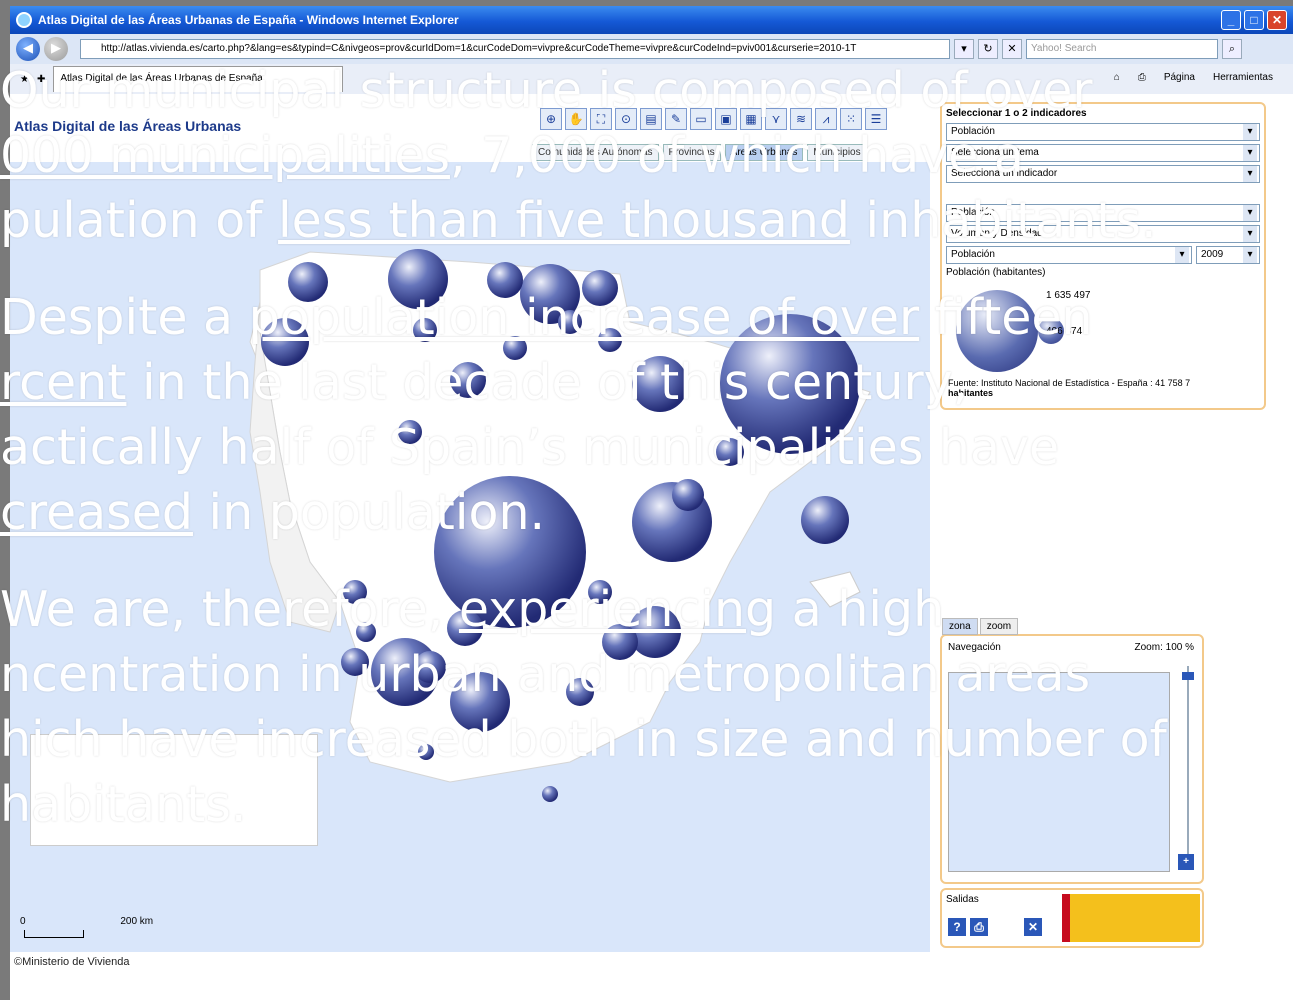 The height and width of the screenshot is (1000, 1293). I want to click on bubble-vitoria, so click(570, 322).